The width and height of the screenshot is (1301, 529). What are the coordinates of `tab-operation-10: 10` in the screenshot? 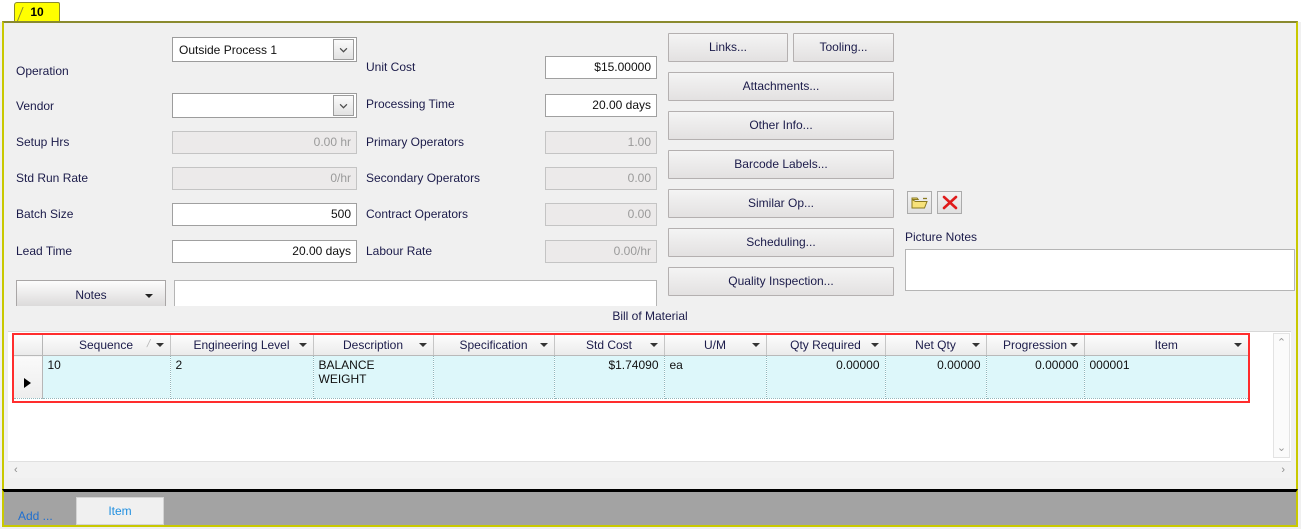 It's located at (37, 13).